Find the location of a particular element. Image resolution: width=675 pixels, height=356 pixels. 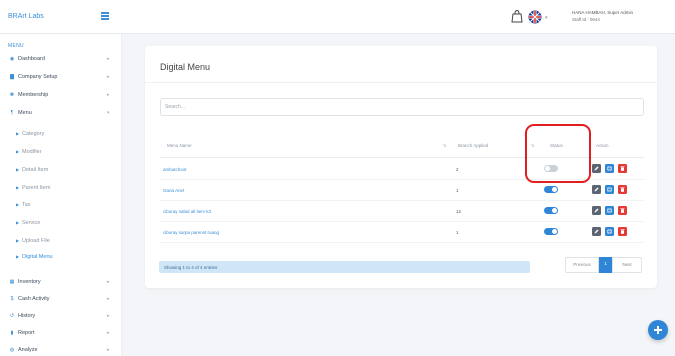

inventory-icon: ▦ is located at coordinates (12, 282).